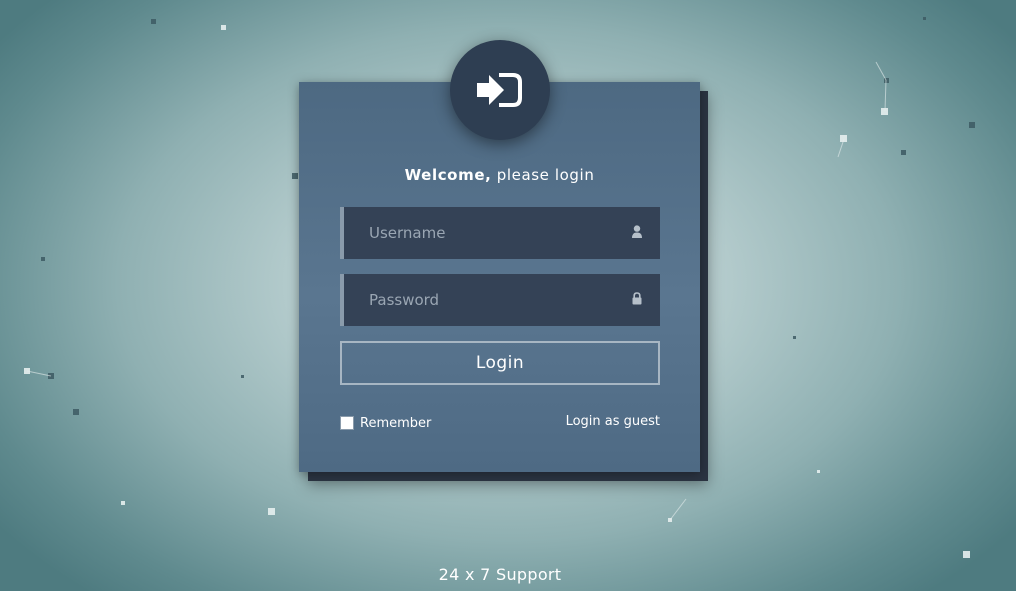 This screenshot has height=591, width=1016. Describe the element at coordinates (479, 233) in the screenshot. I see `username-input` at that location.